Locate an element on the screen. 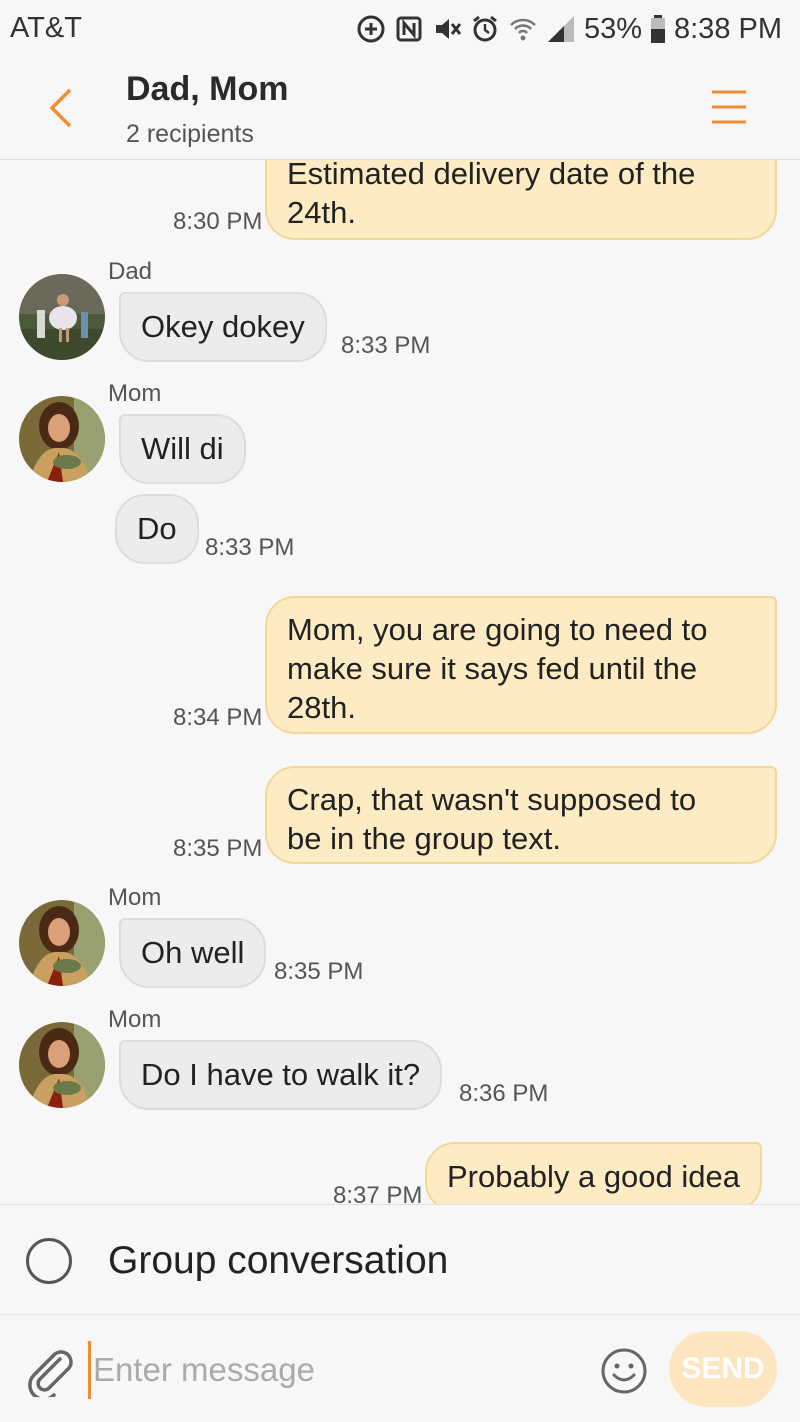 The image size is (800, 1422). message-composer: Enter message SEND is located at coordinates (400, 1368).